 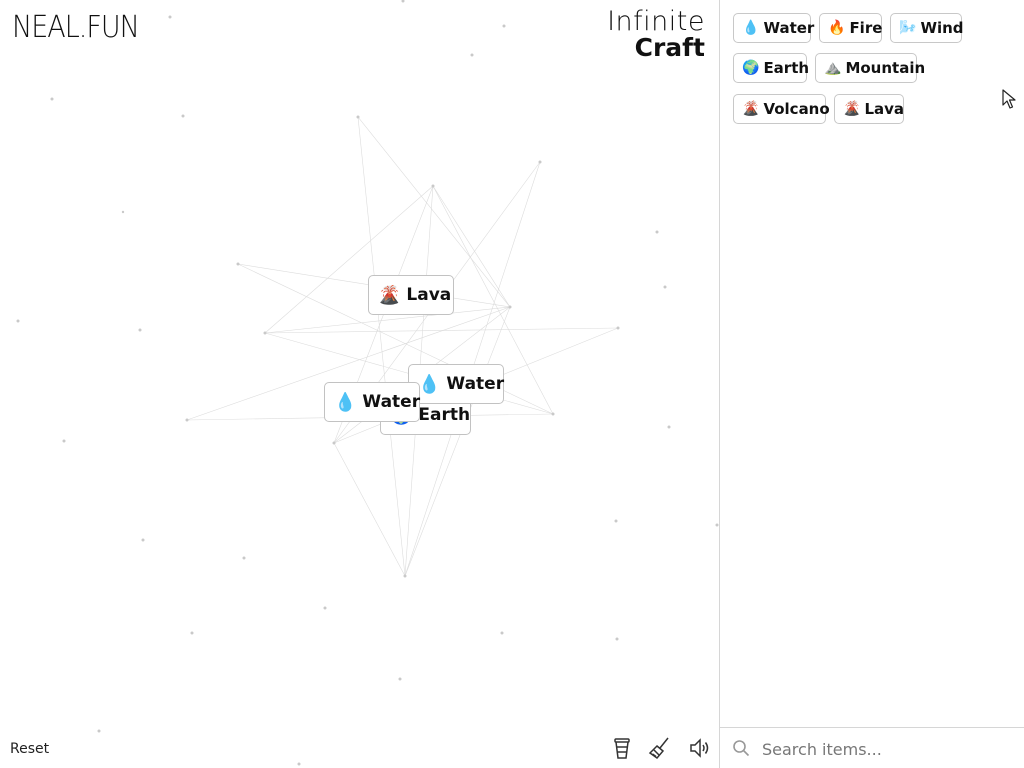 What do you see at coordinates (656, 21) in the screenshot?
I see `title-line-1: Infinite` at bounding box center [656, 21].